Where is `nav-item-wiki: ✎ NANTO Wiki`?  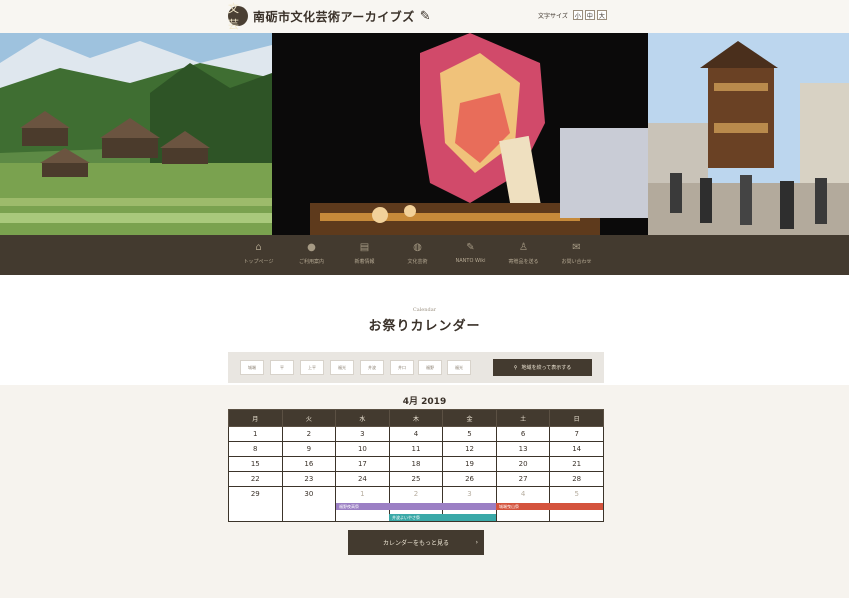 nav-item-wiki: ✎ NANTO Wiki is located at coordinates (470, 253).